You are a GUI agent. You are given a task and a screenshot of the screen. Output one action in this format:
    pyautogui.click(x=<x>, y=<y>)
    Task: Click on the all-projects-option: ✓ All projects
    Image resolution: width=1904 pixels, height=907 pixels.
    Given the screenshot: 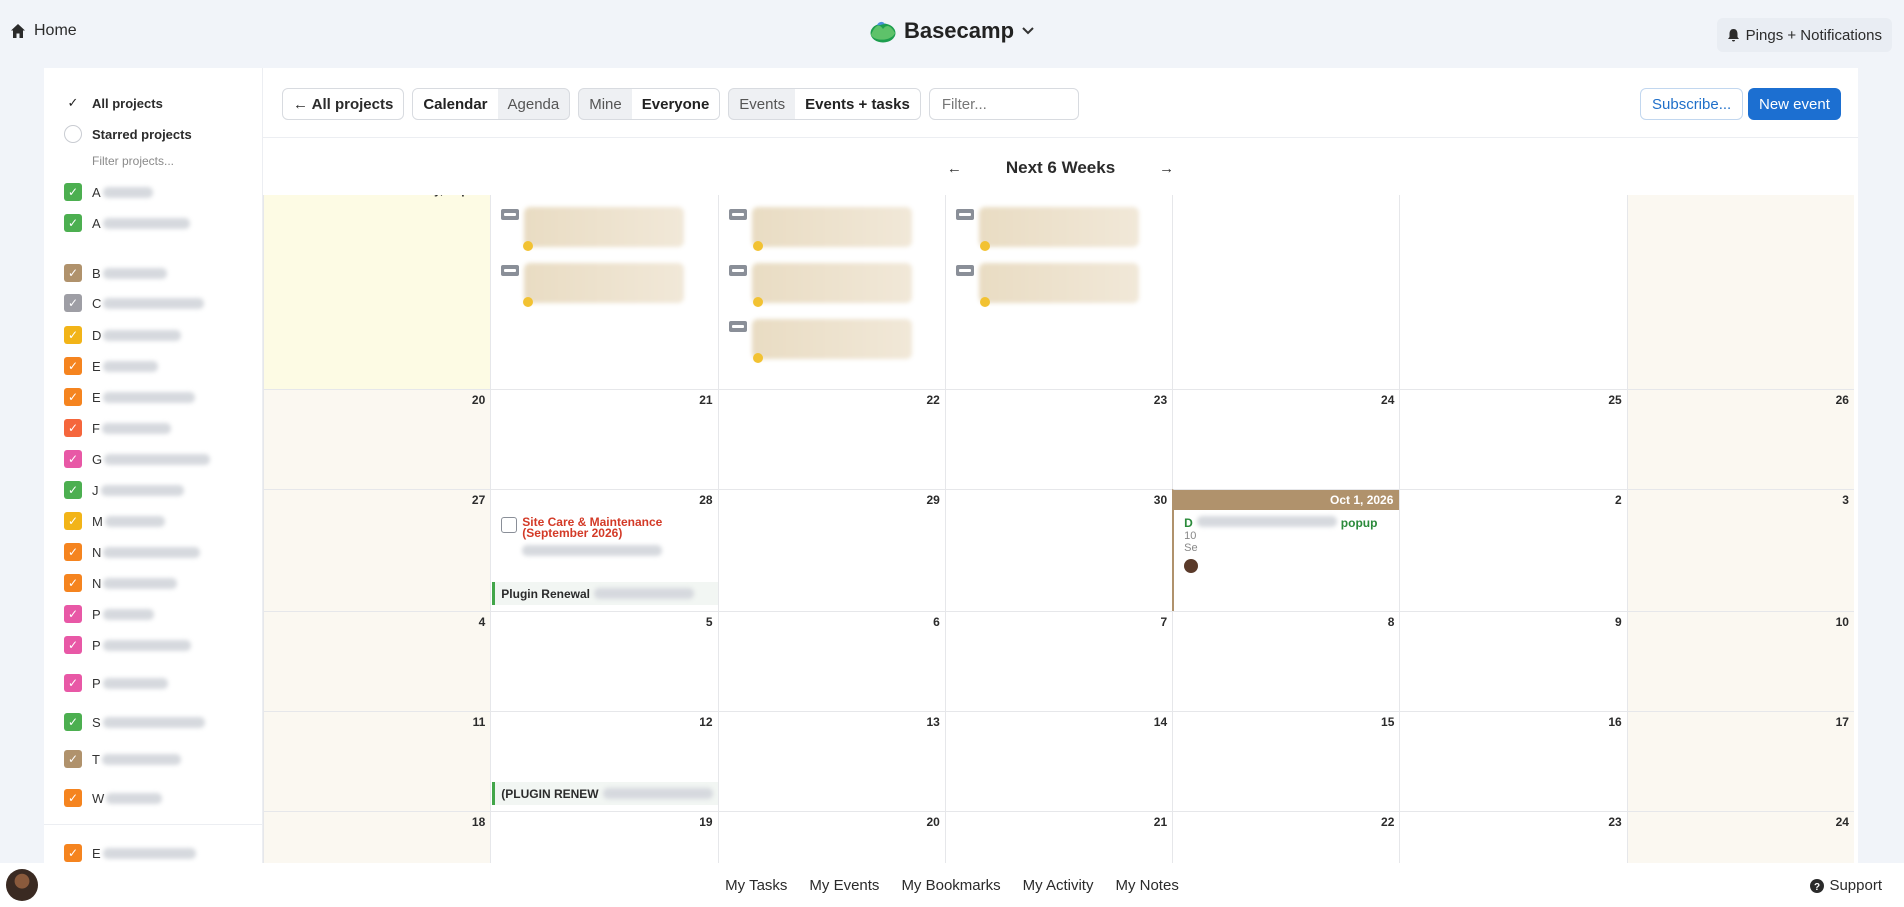 What is the action you would take?
    pyautogui.click(x=113, y=103)
    